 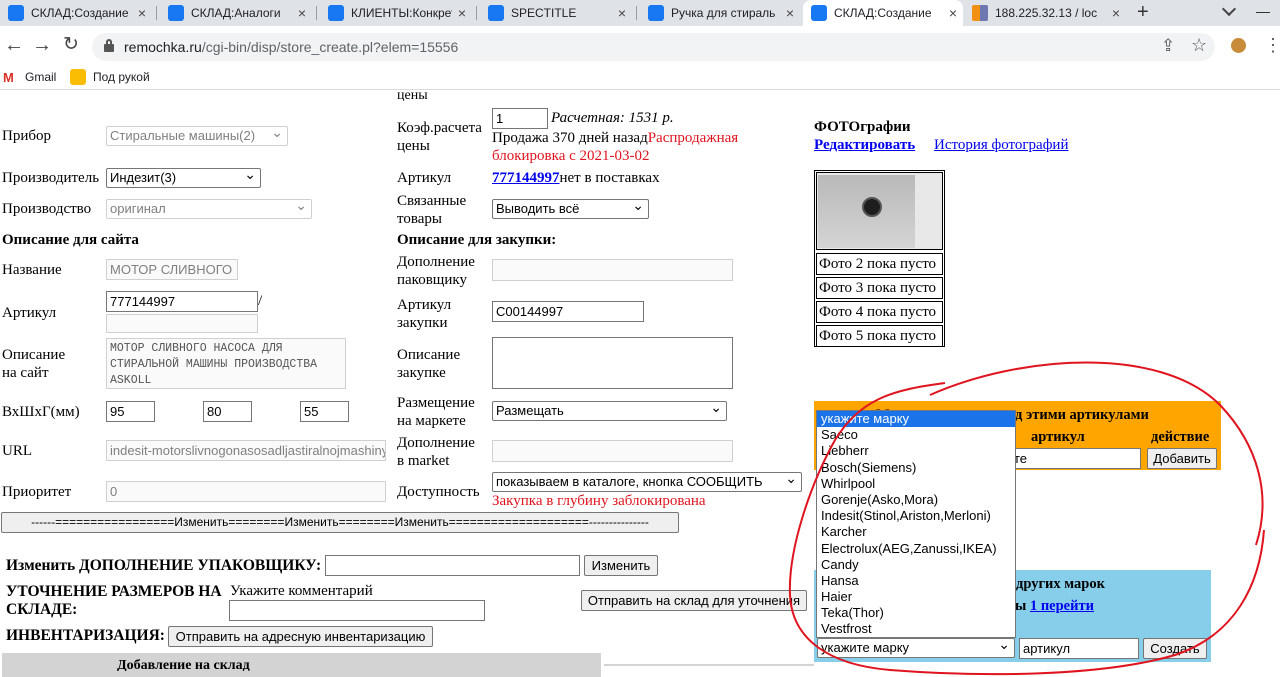 I want to click on bookmark-star-icon: ☆, so click(x=1199, y=45).